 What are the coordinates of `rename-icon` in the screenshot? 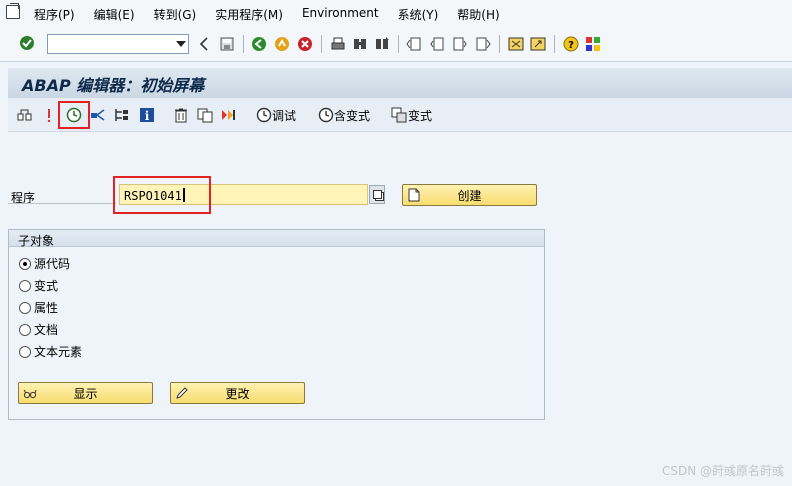 It's located at (228, 115).